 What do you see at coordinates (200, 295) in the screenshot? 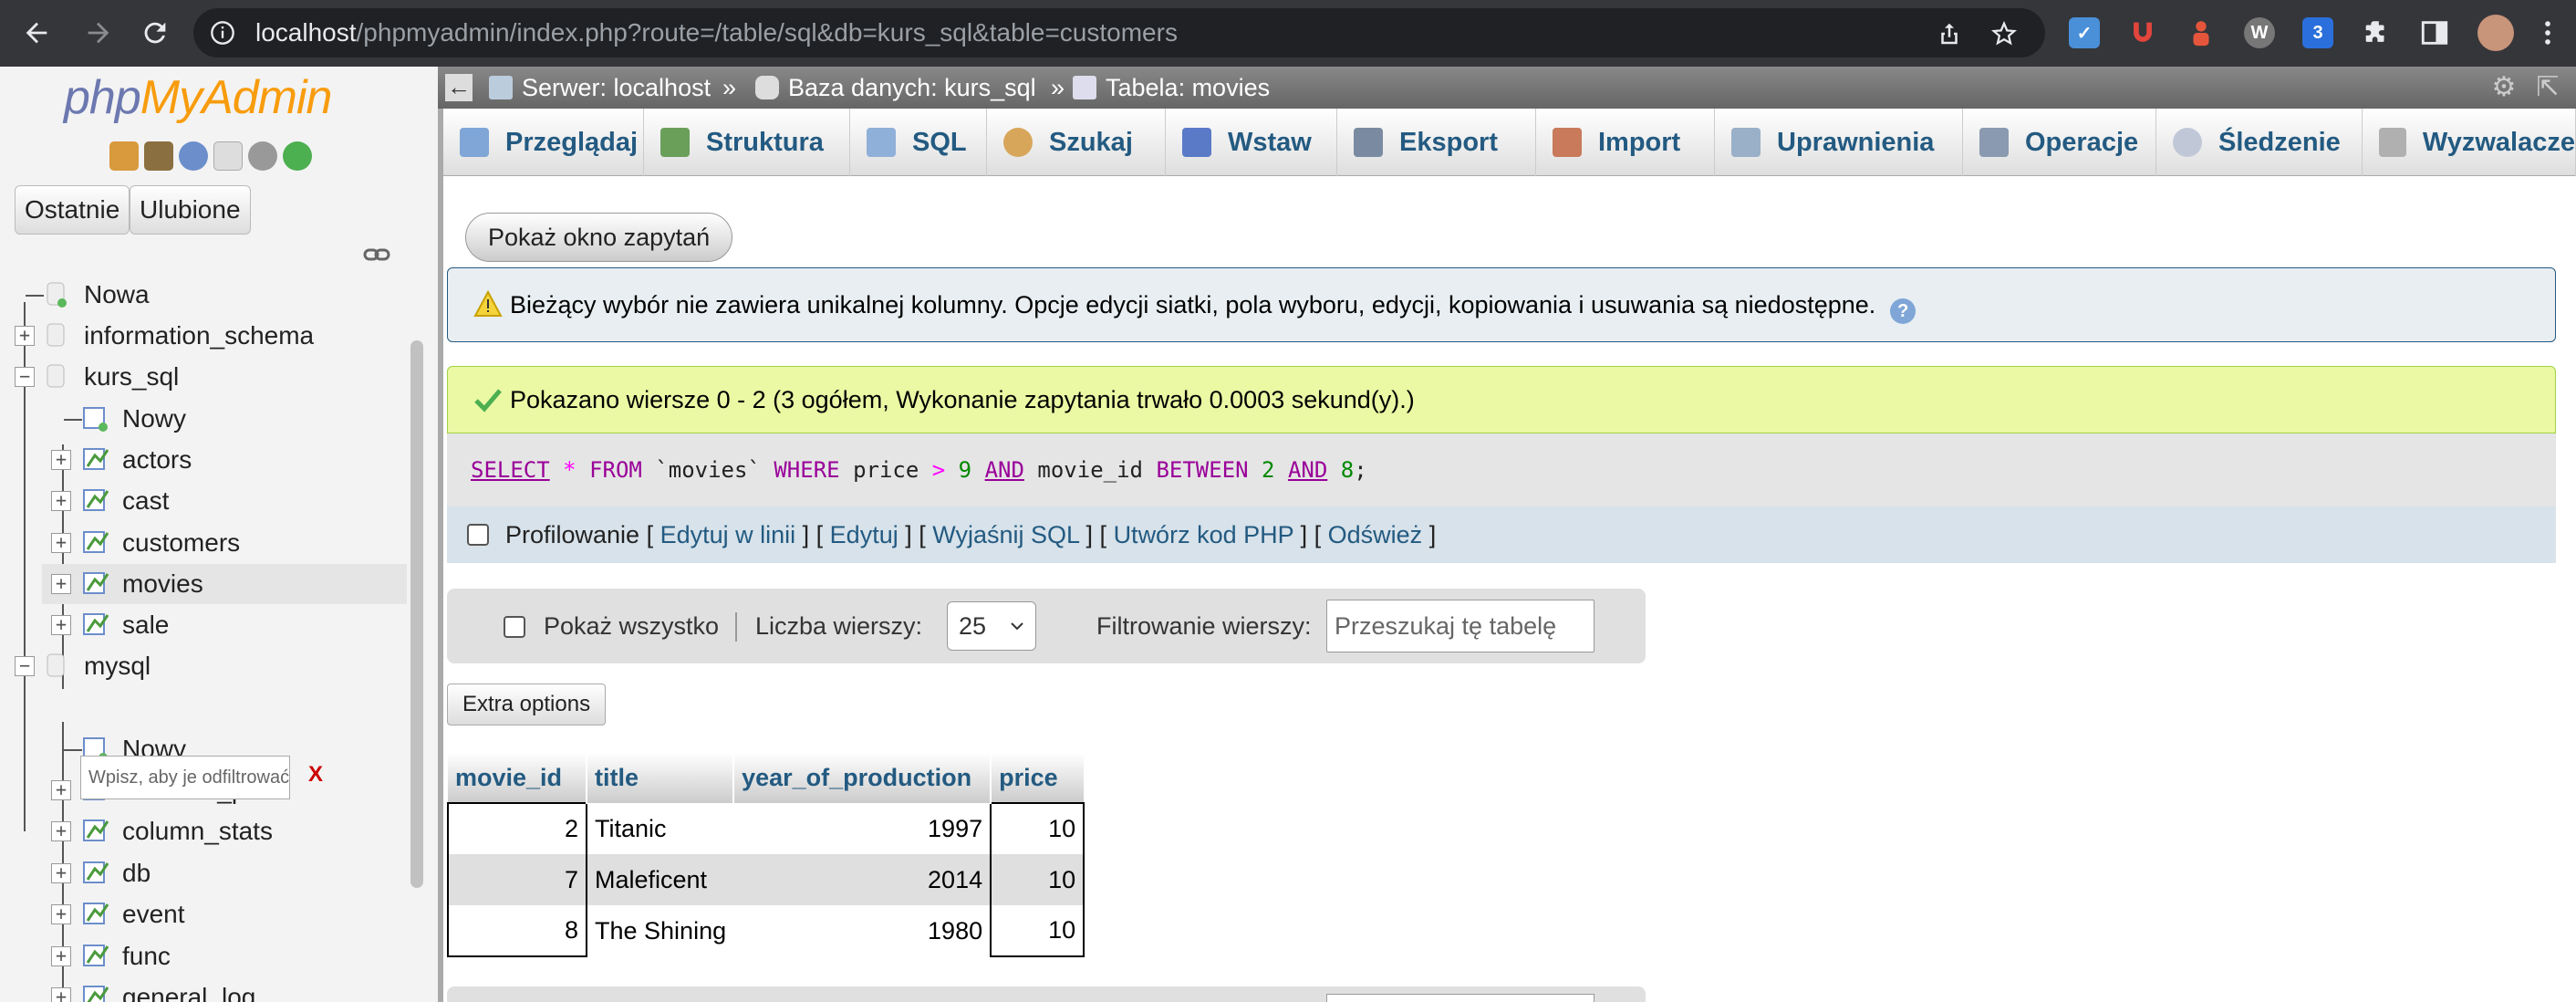
I see `tree-item-new-database: Nowa` at bounding box center [200, 295].